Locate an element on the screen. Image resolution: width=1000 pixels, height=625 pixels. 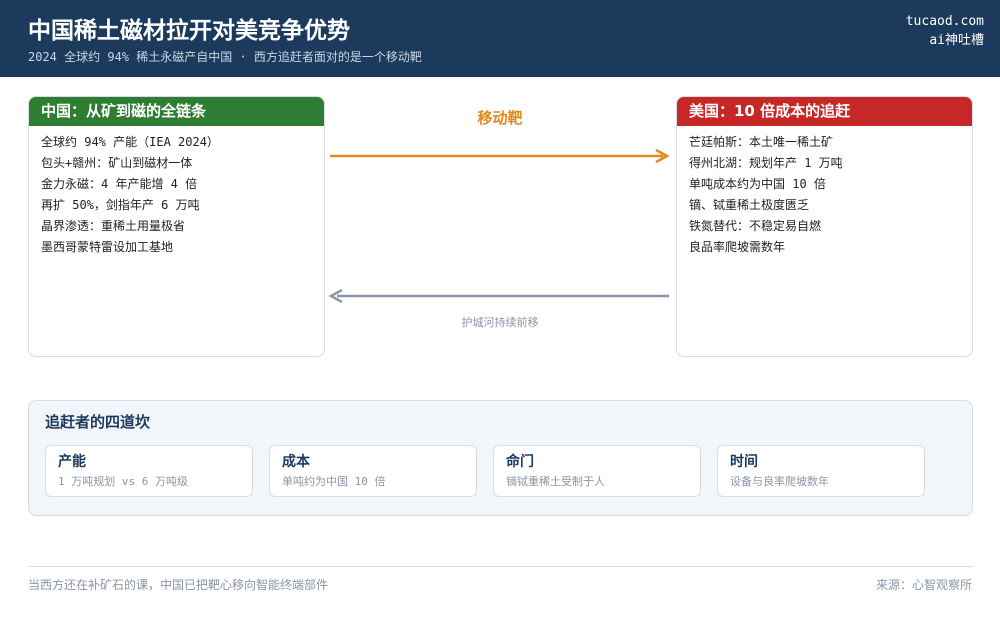
hurdle-desc: 镝铽重稀土受制于人 is located at coordinates (555, 481).